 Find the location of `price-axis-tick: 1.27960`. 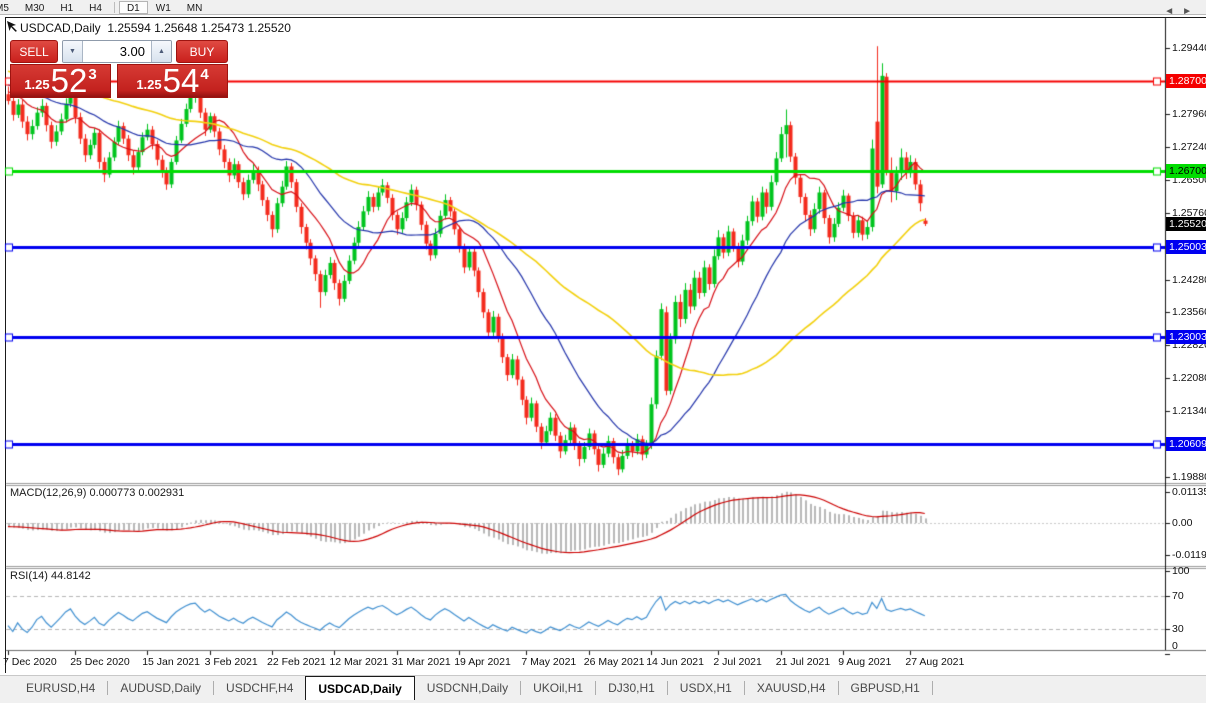

price-axis-tick: 1.27960 is located at coordinates (1189, 114).